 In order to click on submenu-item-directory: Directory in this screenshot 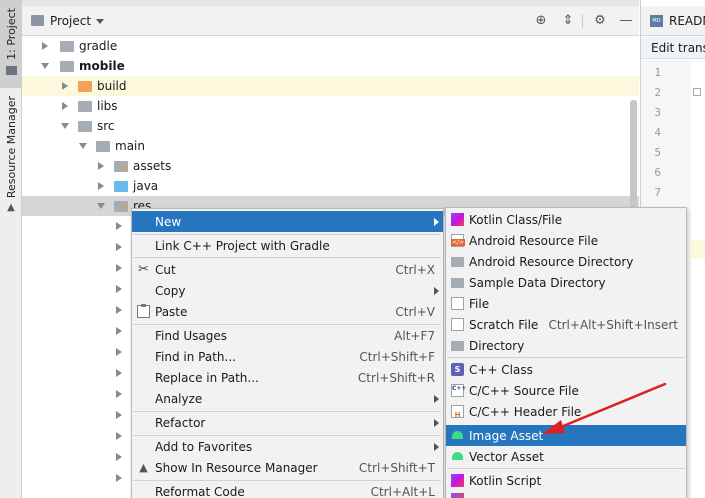, I will do `click(566, 345)`.